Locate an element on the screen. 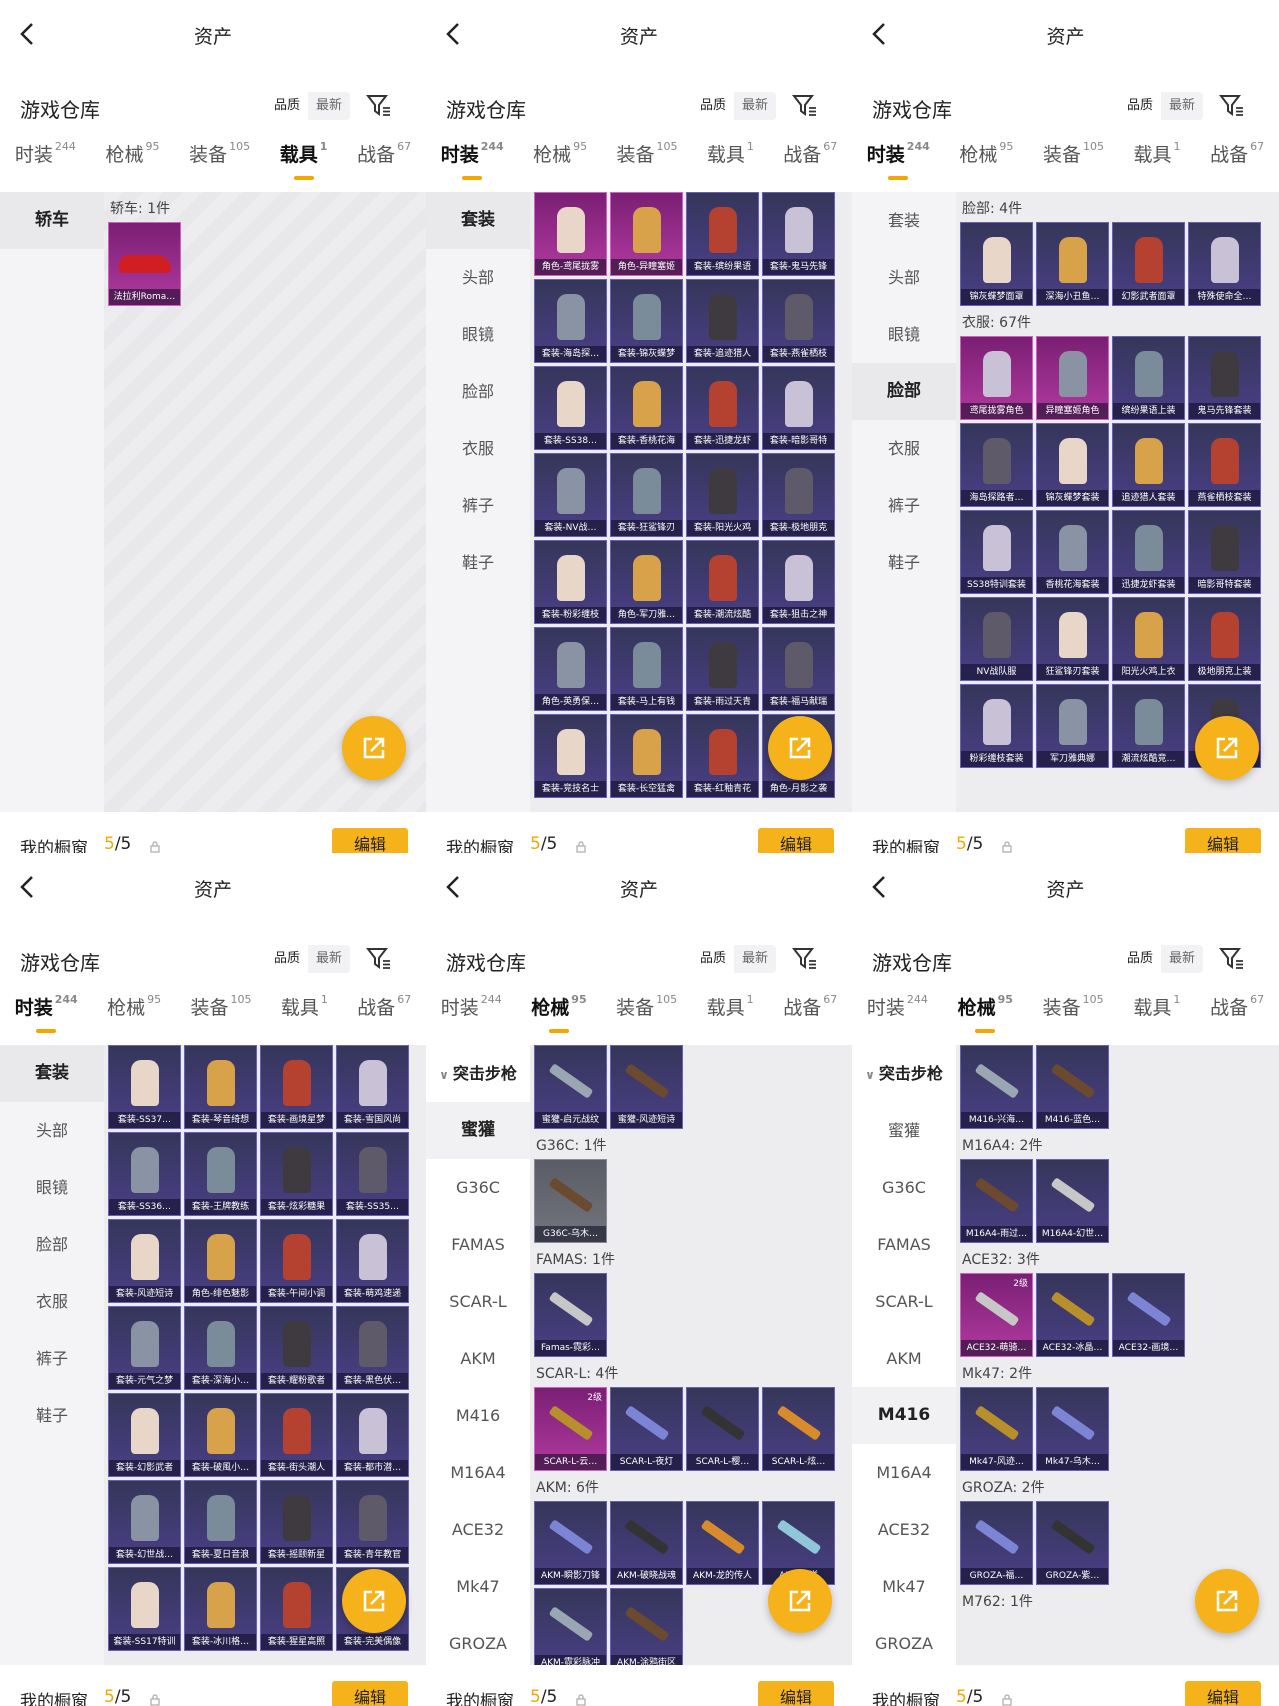 Image resolution: width=1279 pixels, height=1706 pixels. item-card: 套装-极地朋克 is located at coordinates (798, 495).